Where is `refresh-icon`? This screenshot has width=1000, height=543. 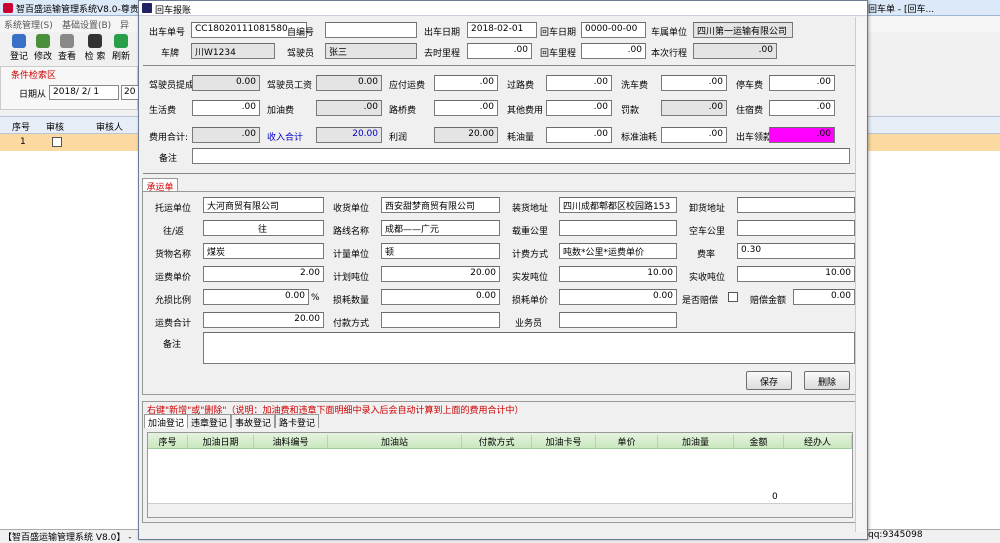
refresh-icon is located at coordinates (121, 41).